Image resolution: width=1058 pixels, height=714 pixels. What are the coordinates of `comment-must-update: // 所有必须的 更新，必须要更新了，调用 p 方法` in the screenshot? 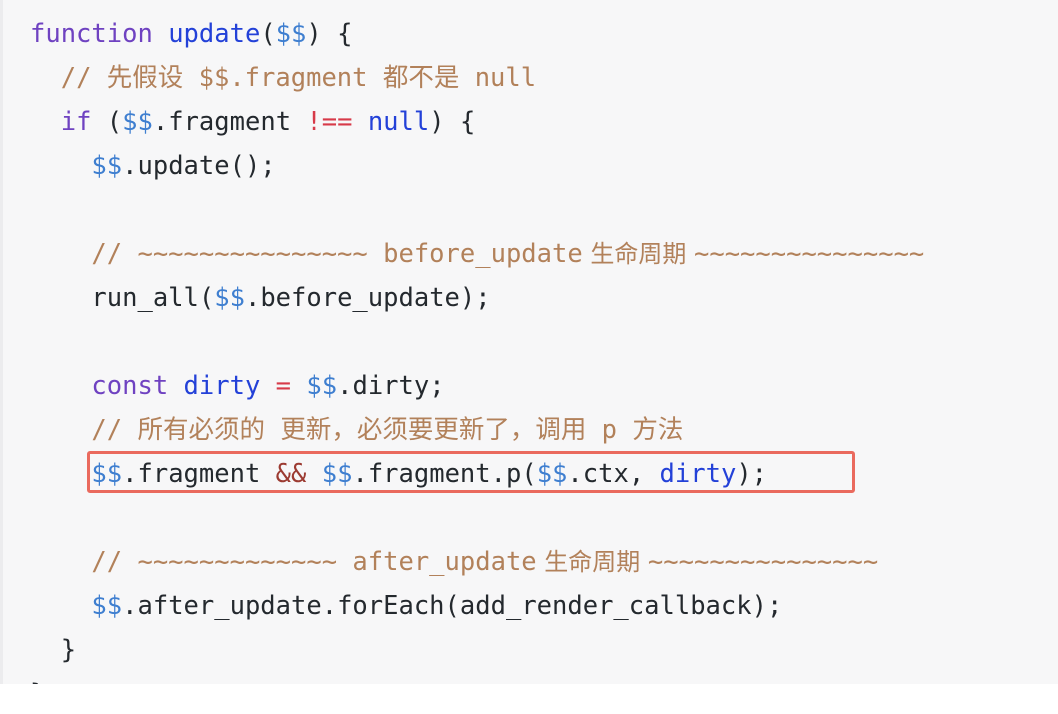 It's located at (387, 430).